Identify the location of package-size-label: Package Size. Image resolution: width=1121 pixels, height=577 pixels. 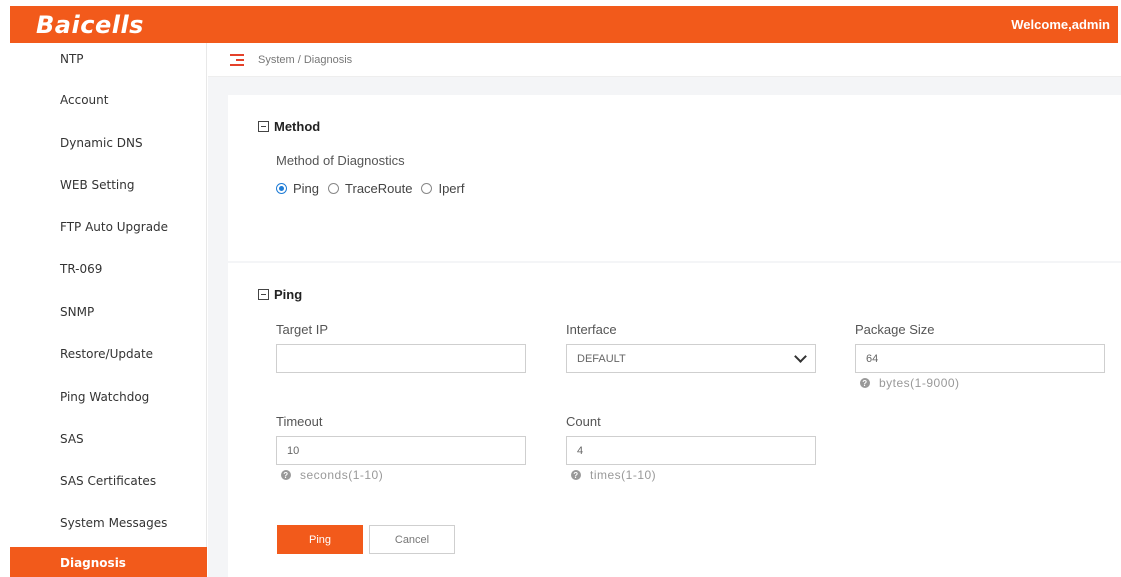
(895, 329).